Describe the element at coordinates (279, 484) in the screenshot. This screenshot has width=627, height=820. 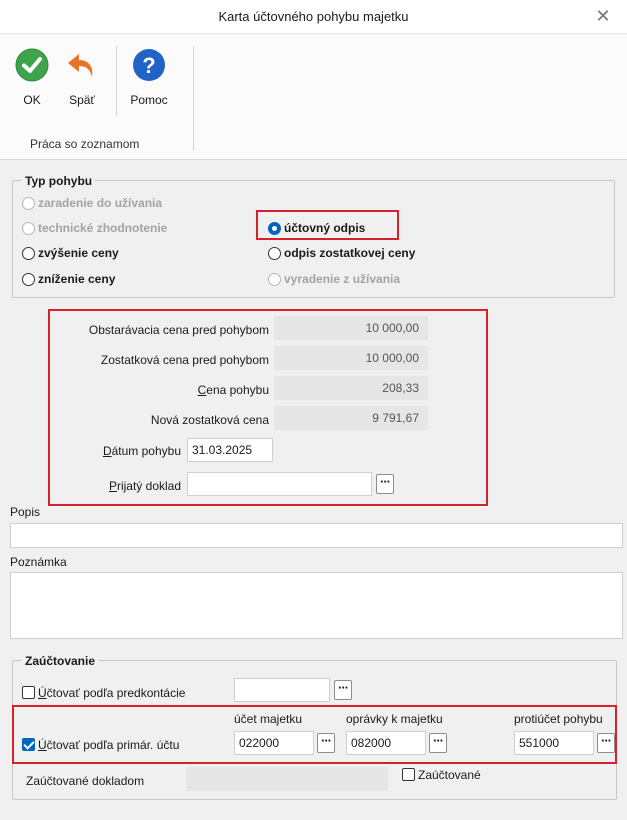
I see `prijaty-doklad-input` at that location.